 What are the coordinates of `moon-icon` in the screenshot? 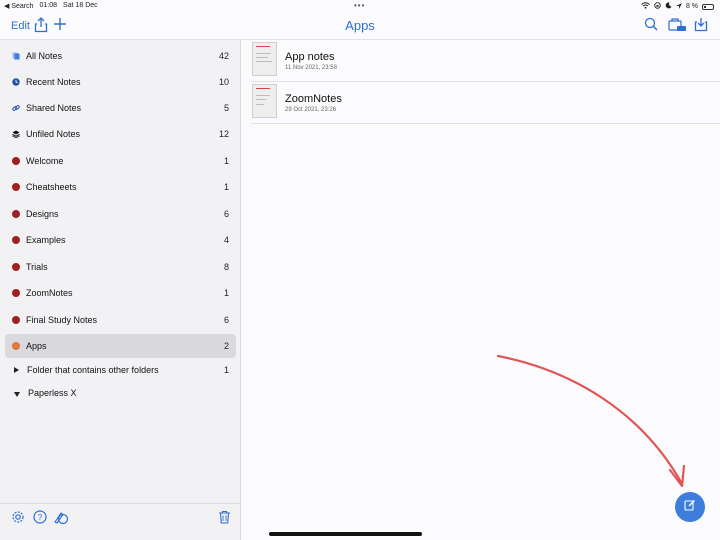 It's located at (668, 6).